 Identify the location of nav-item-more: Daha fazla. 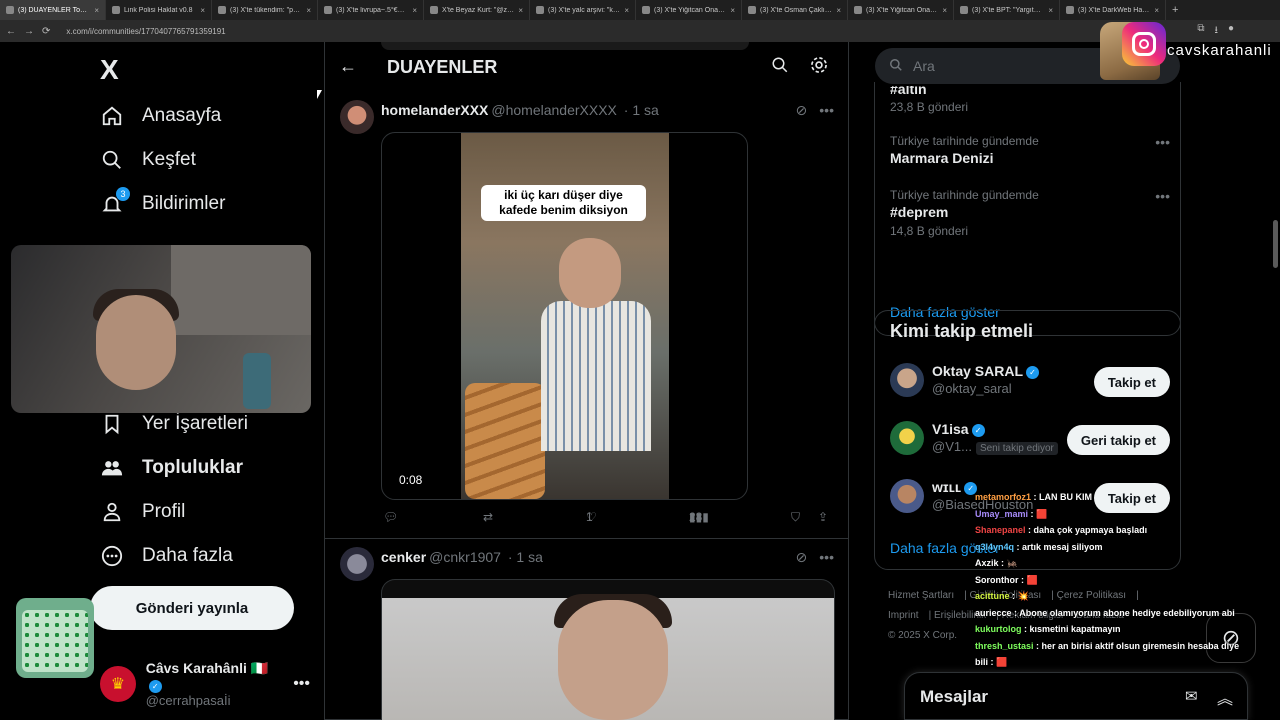
(166, 556).